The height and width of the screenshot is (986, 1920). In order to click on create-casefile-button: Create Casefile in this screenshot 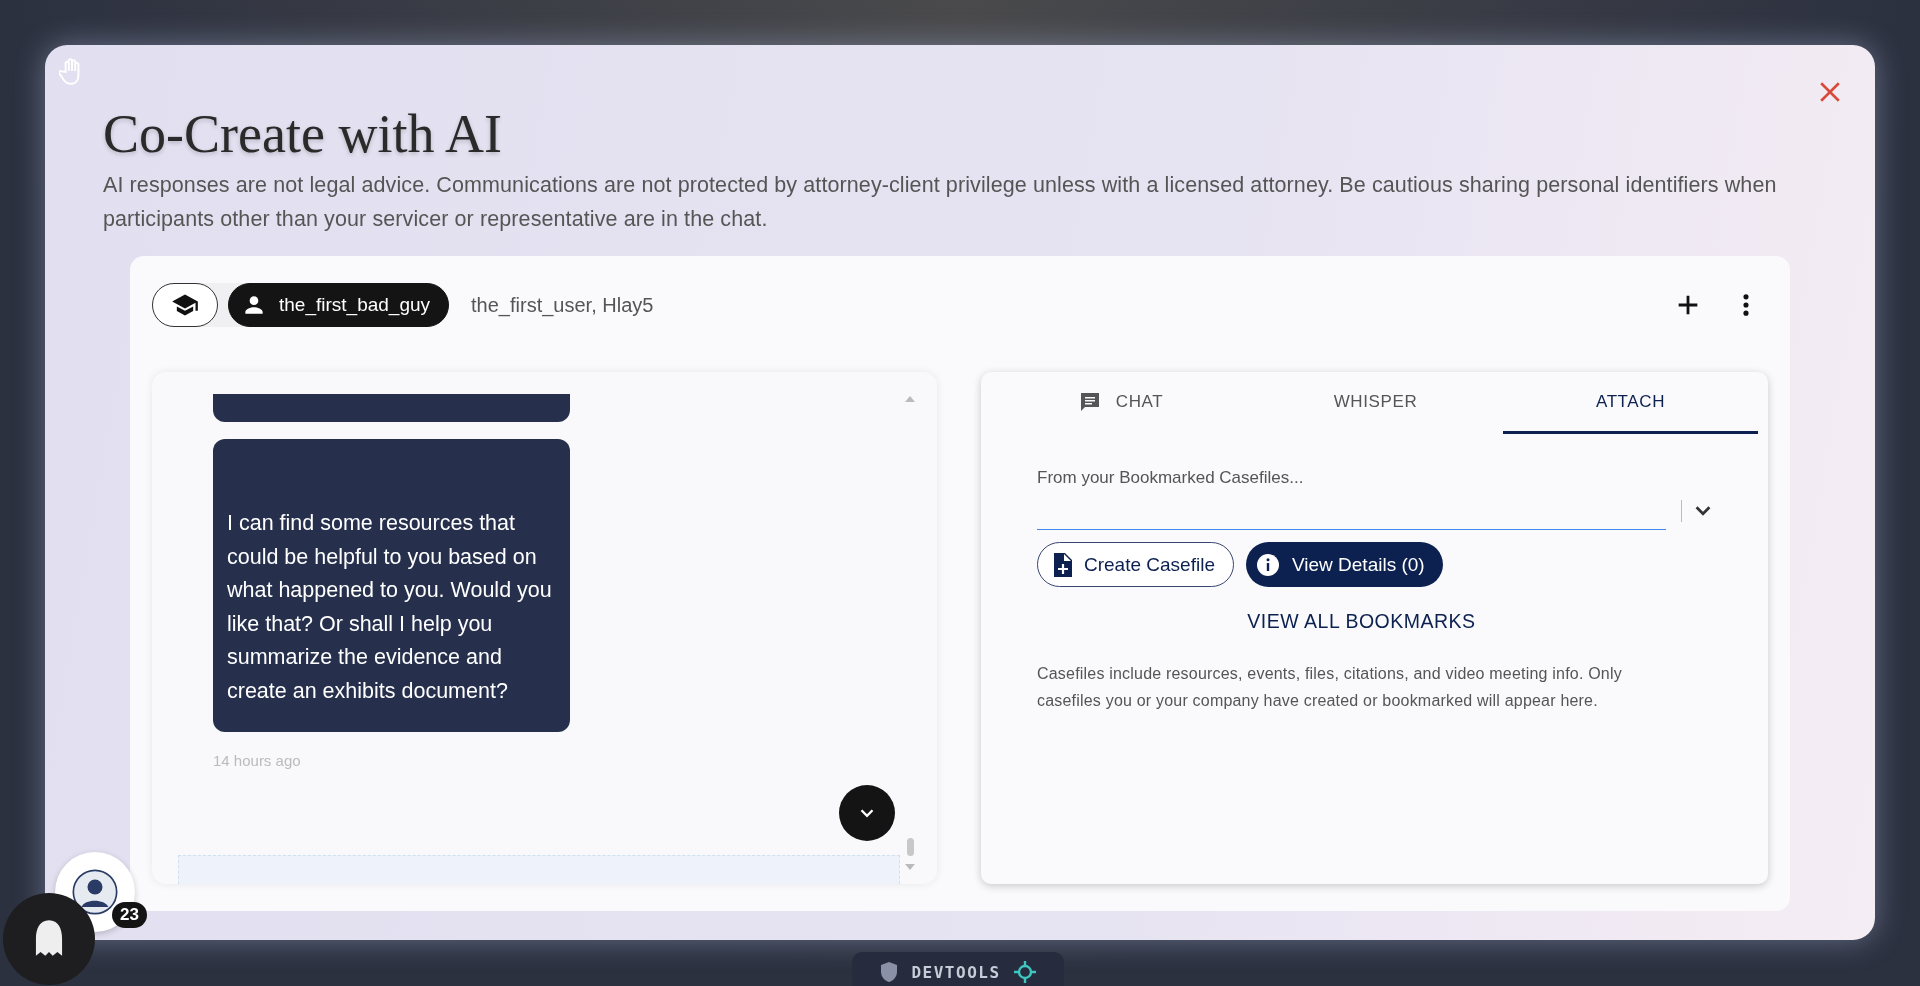, I will do `click(1135, 565)`.